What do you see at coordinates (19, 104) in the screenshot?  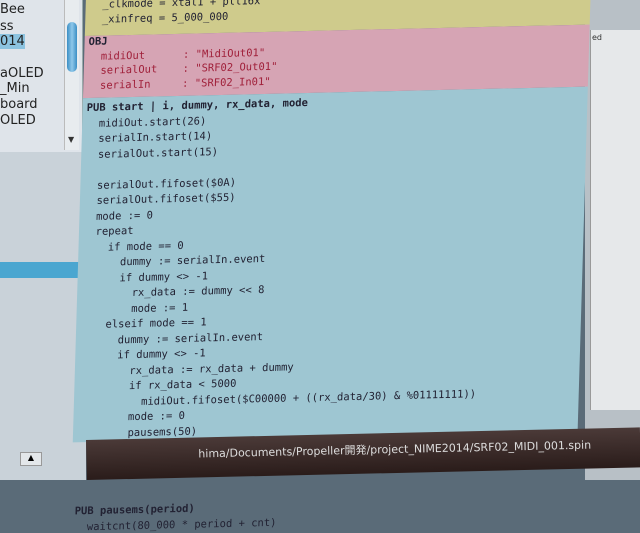 I see `file-item: board` at bounding box center [19, 104].